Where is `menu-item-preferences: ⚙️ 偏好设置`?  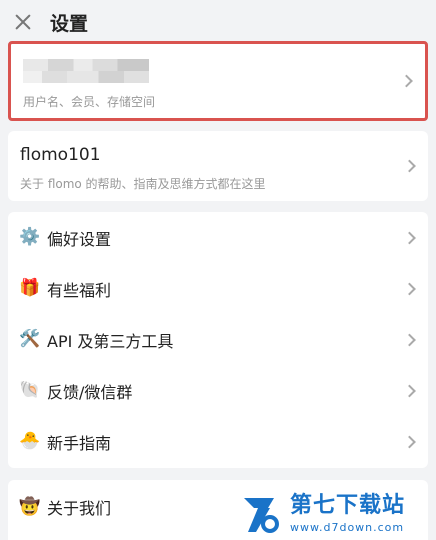 menu-item-preferences: ⚙️ 偏好设置 is located at coordinates (218, 237).